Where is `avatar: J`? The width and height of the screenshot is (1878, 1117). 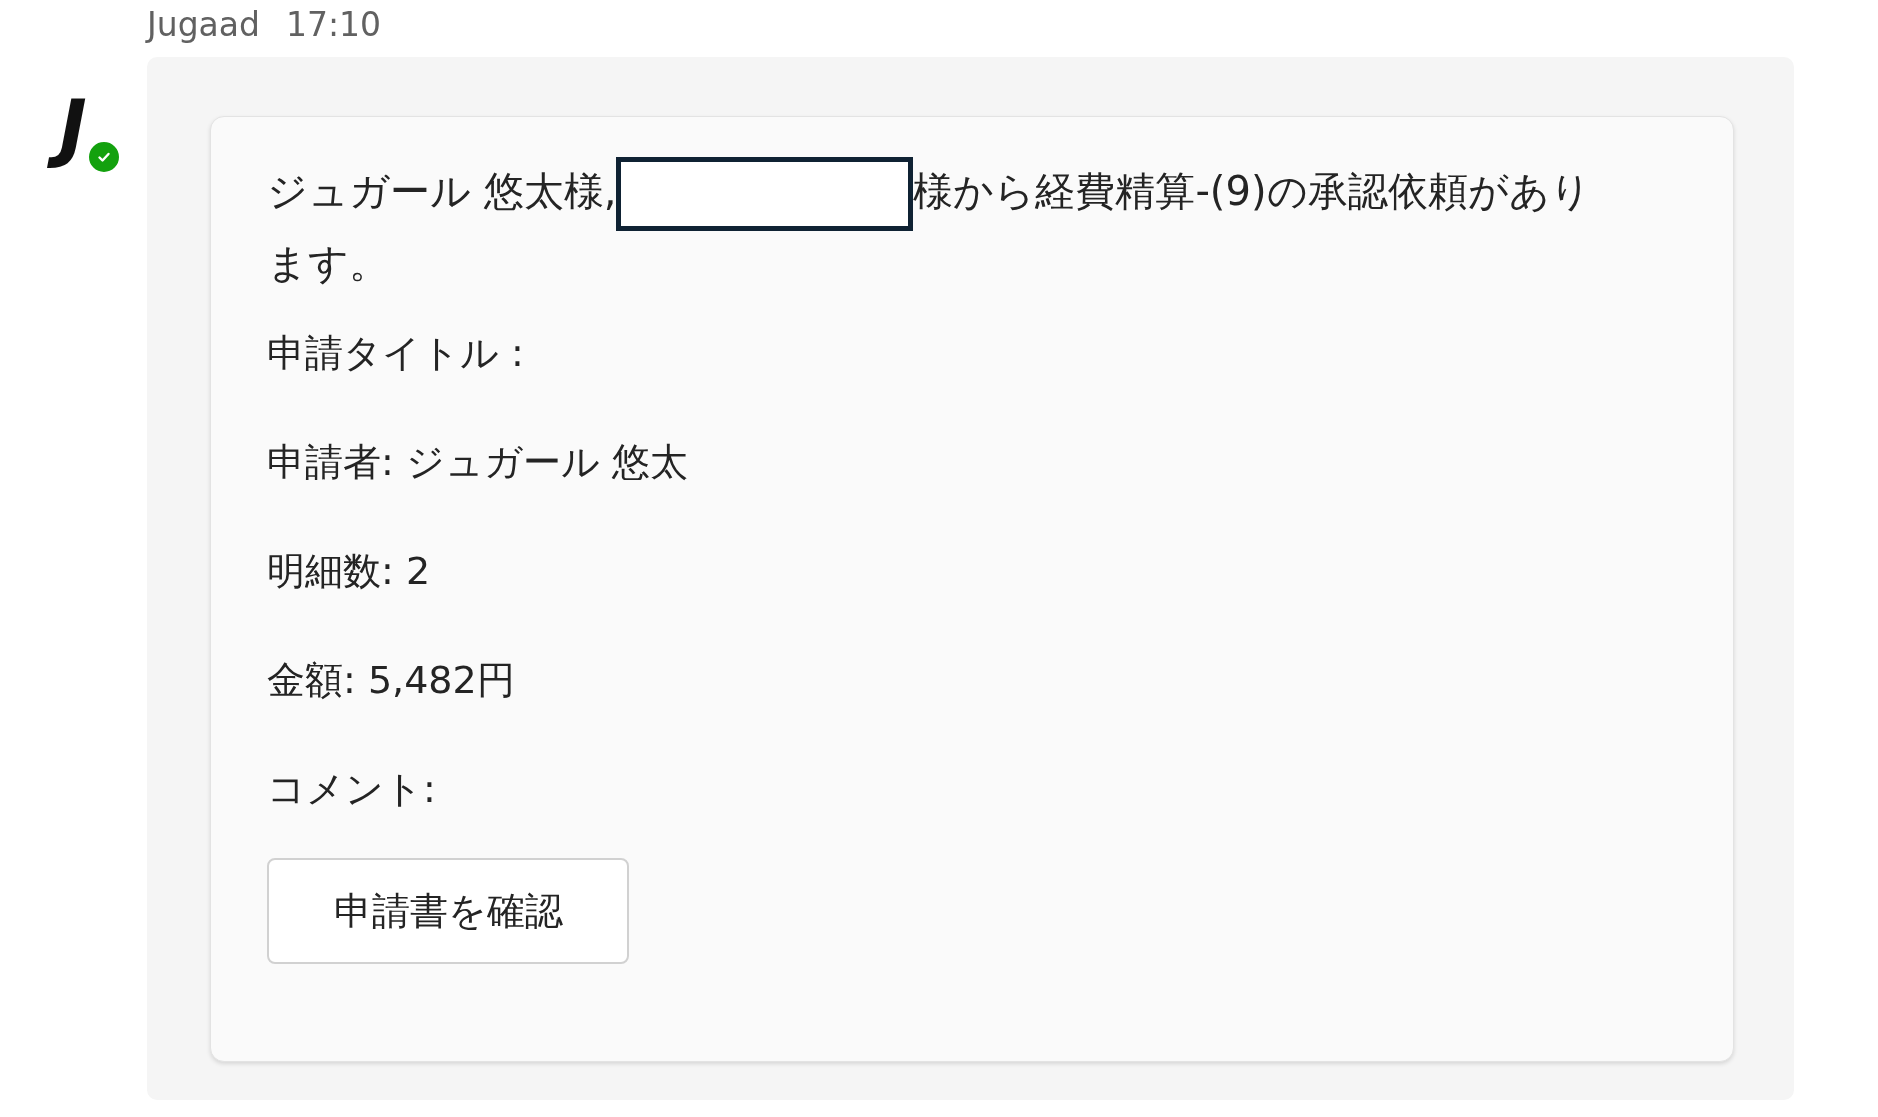 avatar: J is located at coordinates (76, 127).